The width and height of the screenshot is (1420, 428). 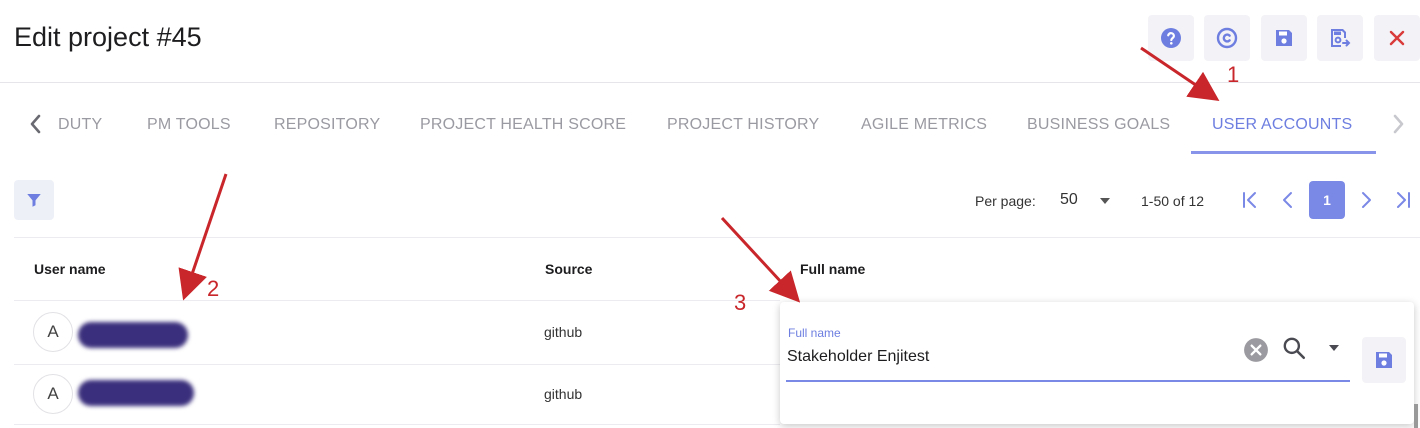 I want to click on last-page-icon, so click(x=1403, y=200).